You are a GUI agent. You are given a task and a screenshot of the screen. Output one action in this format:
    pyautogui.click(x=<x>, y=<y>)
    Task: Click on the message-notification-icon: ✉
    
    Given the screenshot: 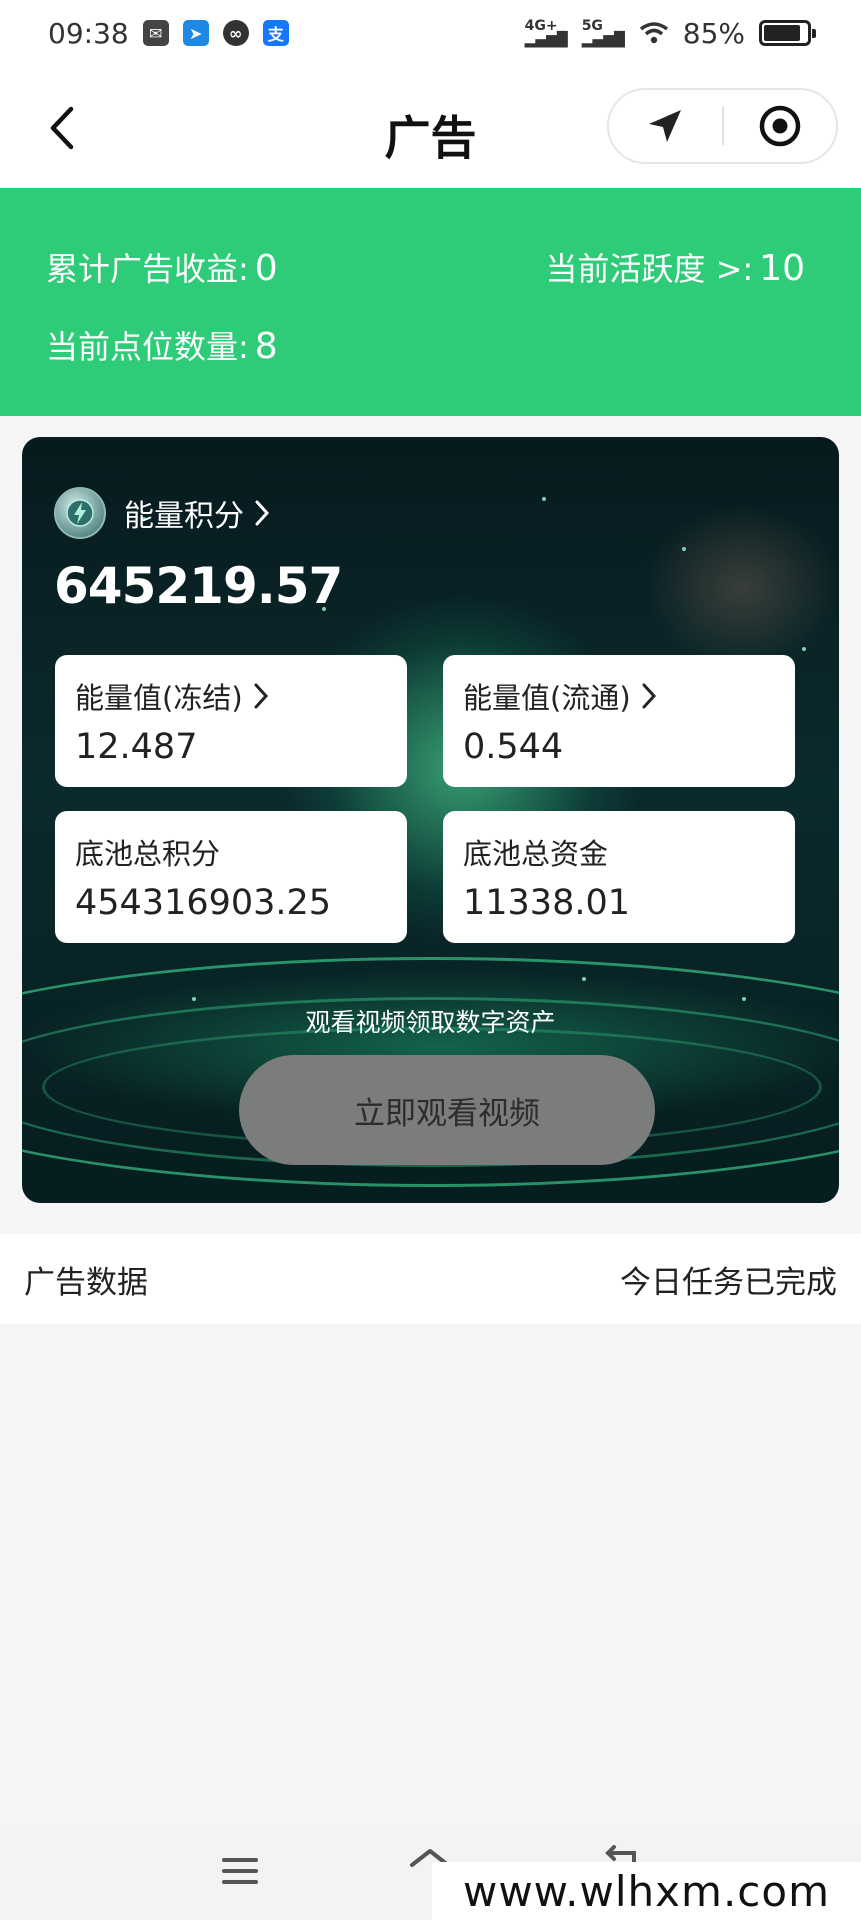 What is the action you would take?
    pyautogui.click(x=155, y=33)
    